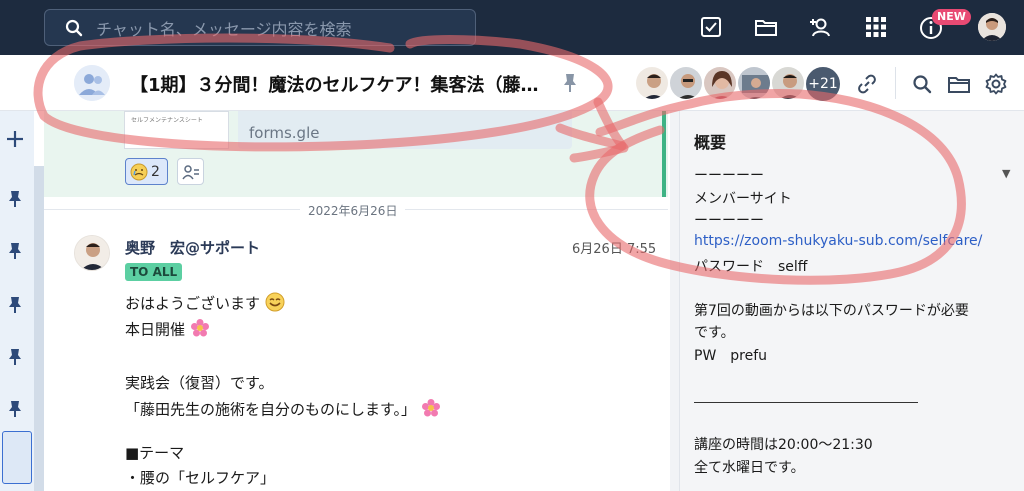 This screenshot has width=1024, height=491. I want to click on group-chat-icon, so click(92, 83).